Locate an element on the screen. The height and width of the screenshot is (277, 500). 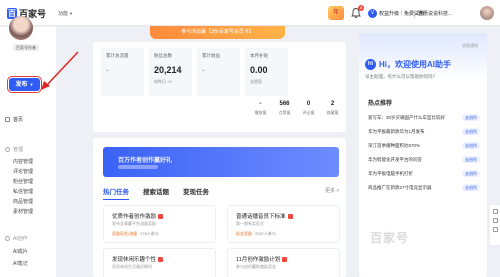
stat-sub: 较昨日 +0 is located at coordinates (163, 81).